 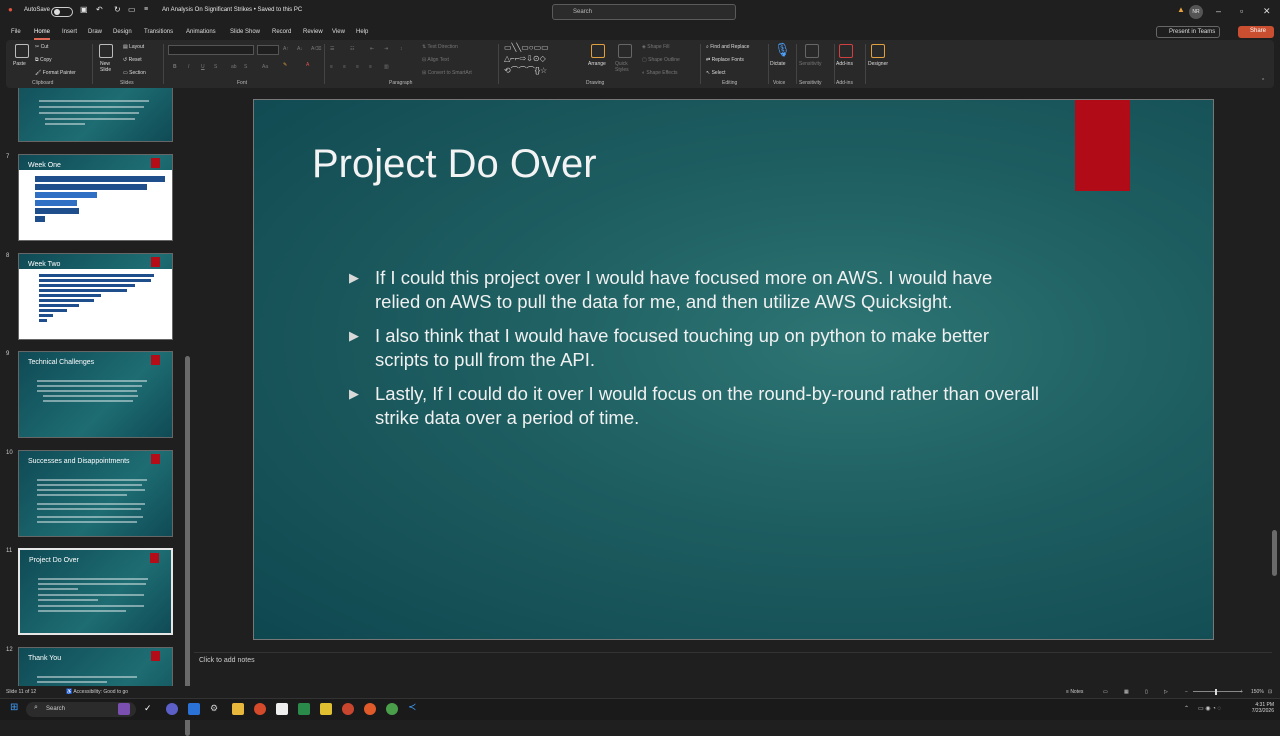 I want to click on slideshow-icon: ▷, so click(x=1166, y=692).